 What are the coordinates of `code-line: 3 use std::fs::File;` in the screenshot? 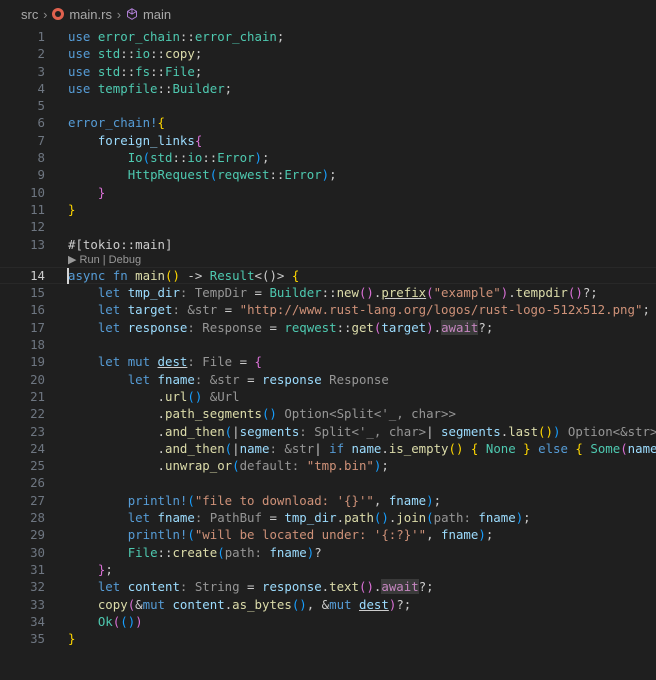 It's located at (328, 71).